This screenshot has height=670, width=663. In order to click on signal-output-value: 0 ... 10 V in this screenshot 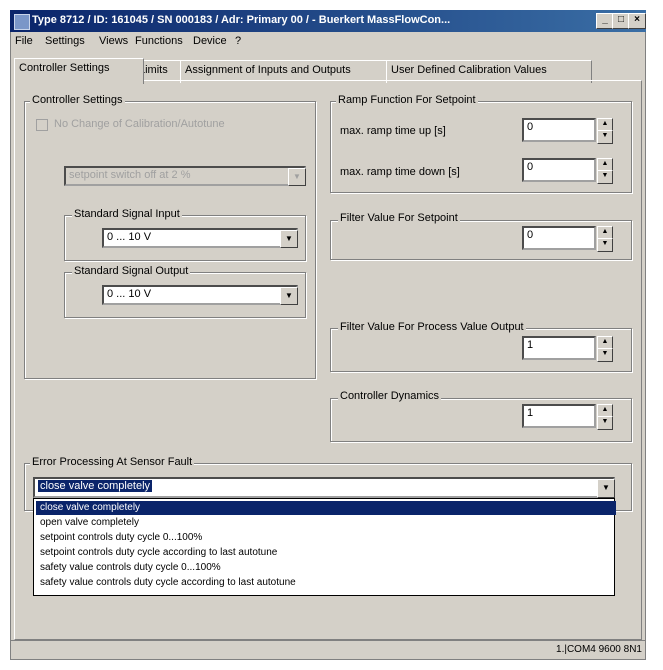, I will do `click(129, 294)`.